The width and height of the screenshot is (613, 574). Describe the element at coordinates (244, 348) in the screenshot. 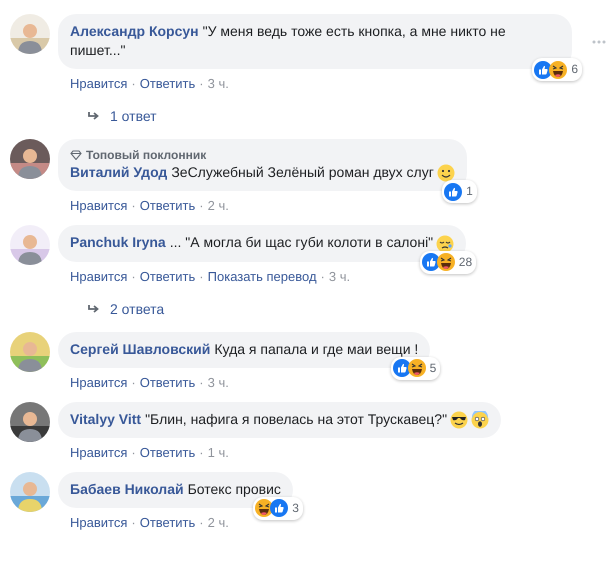

I see `comment-text: Сергей Шавловский Куда я папала и где маи вещи !` at that location.